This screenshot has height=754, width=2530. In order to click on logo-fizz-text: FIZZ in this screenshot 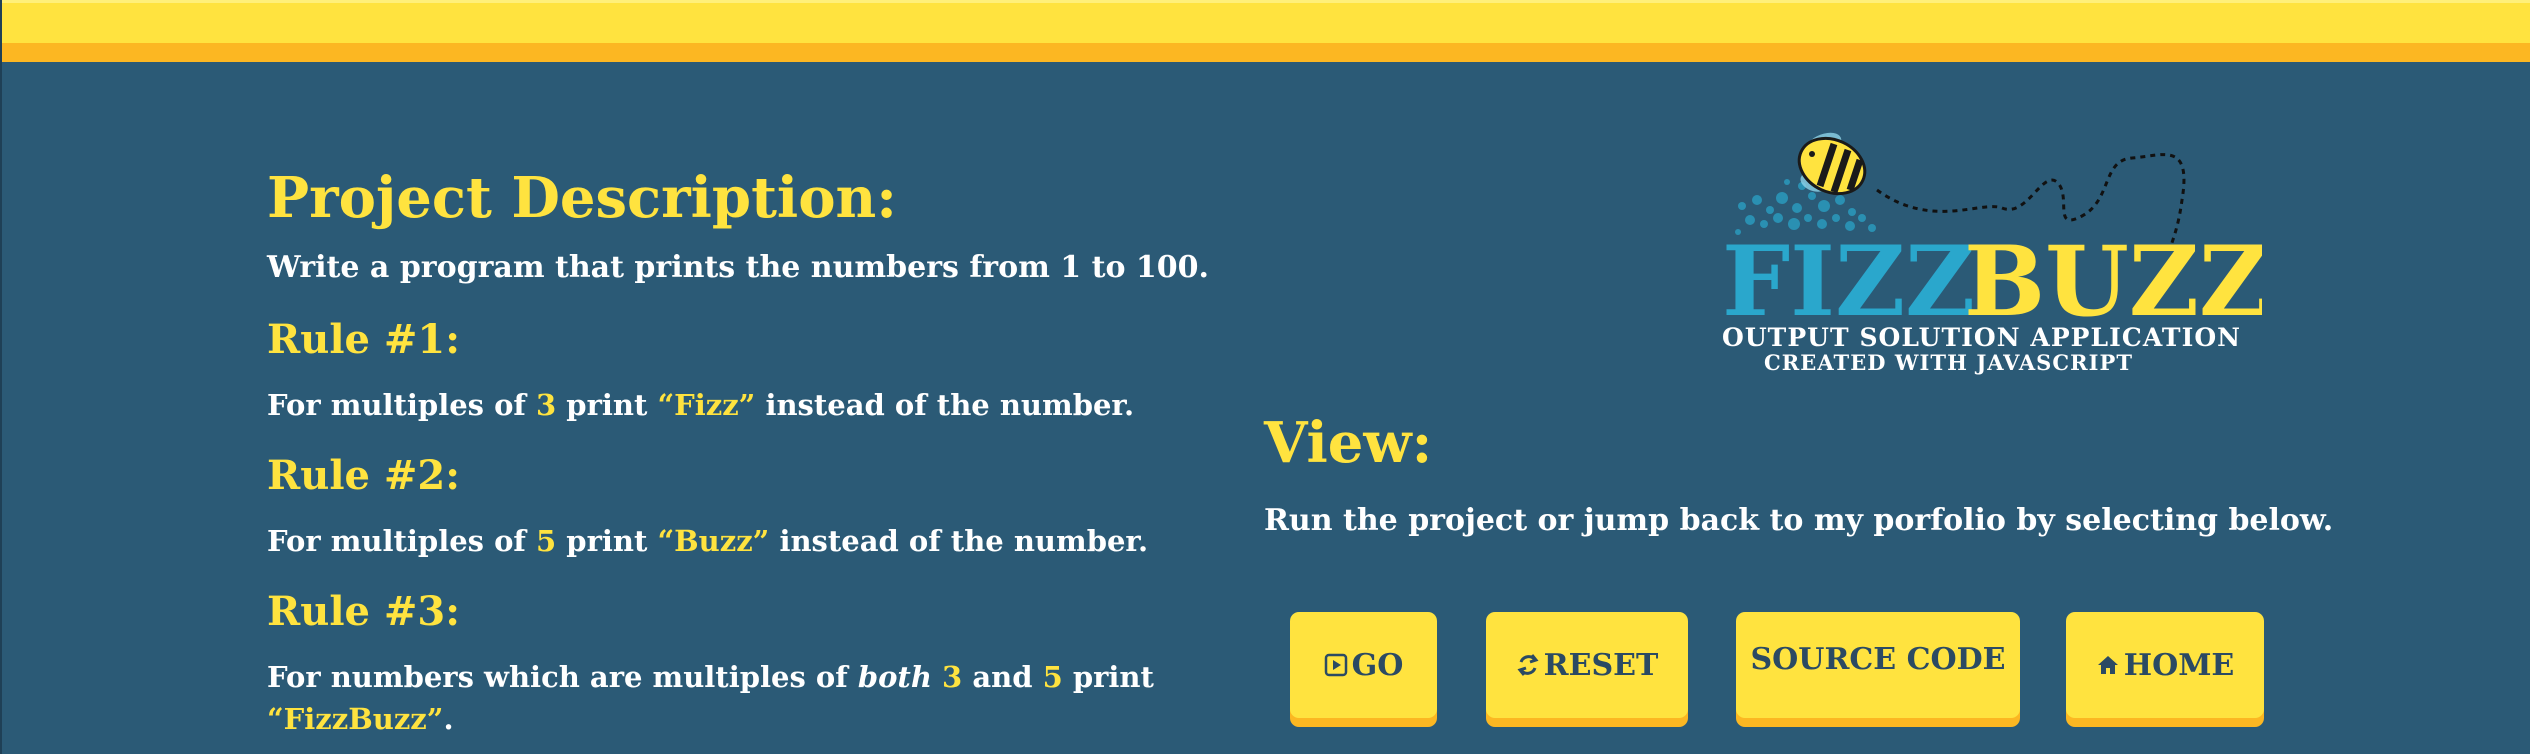, I will do `click(1848, 281)`.